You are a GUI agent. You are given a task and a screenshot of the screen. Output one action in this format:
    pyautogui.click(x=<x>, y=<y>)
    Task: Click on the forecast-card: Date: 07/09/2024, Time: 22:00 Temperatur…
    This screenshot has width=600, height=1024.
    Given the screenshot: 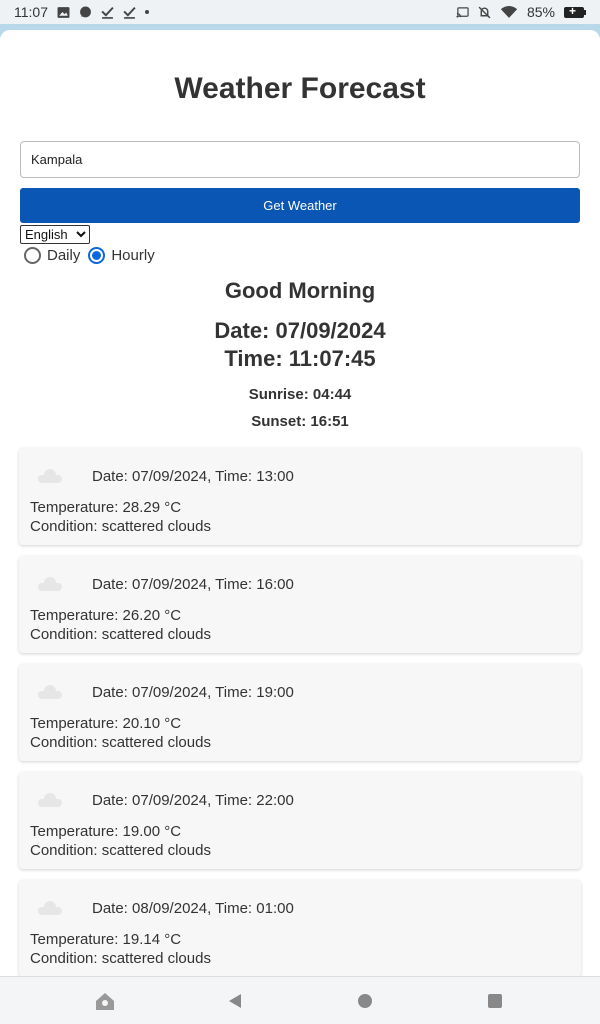 What is the action you would take?
    pyautogui.click(x=300, y=820)
    